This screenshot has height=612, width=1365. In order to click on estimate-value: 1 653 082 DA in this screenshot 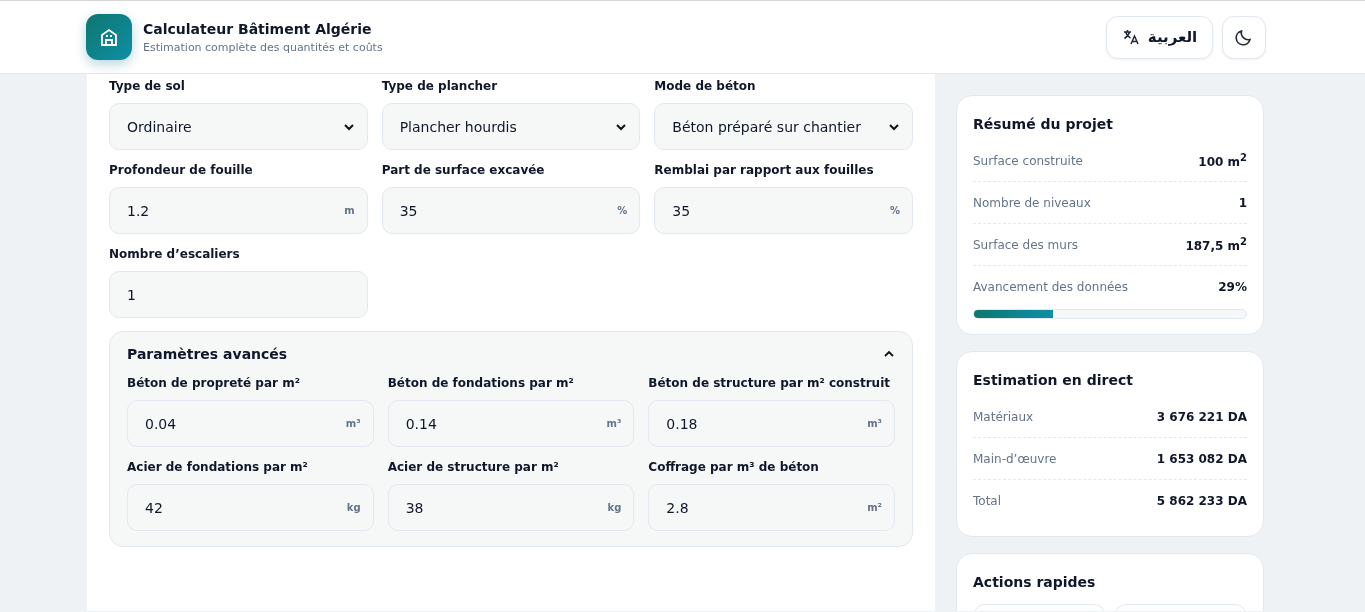, I will do `click(1201, 458)`.